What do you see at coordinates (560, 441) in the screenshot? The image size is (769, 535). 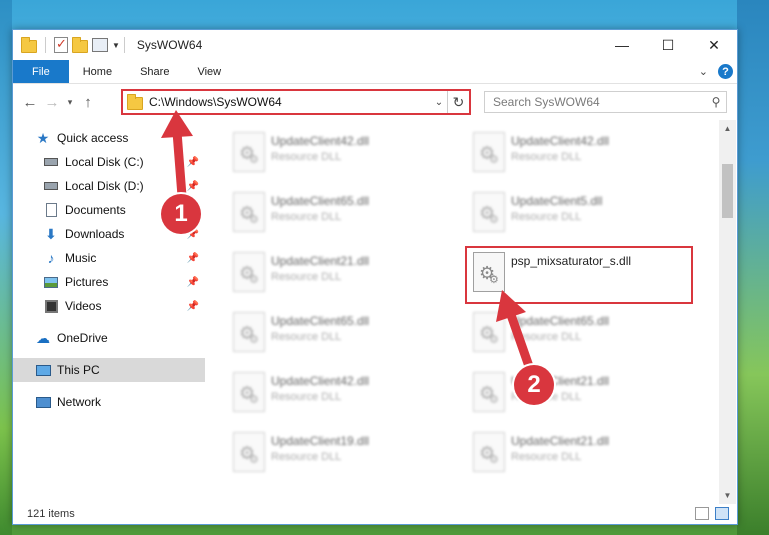 I see `file-name: UpdateClient21.dll` at bounding box center [560, 441].